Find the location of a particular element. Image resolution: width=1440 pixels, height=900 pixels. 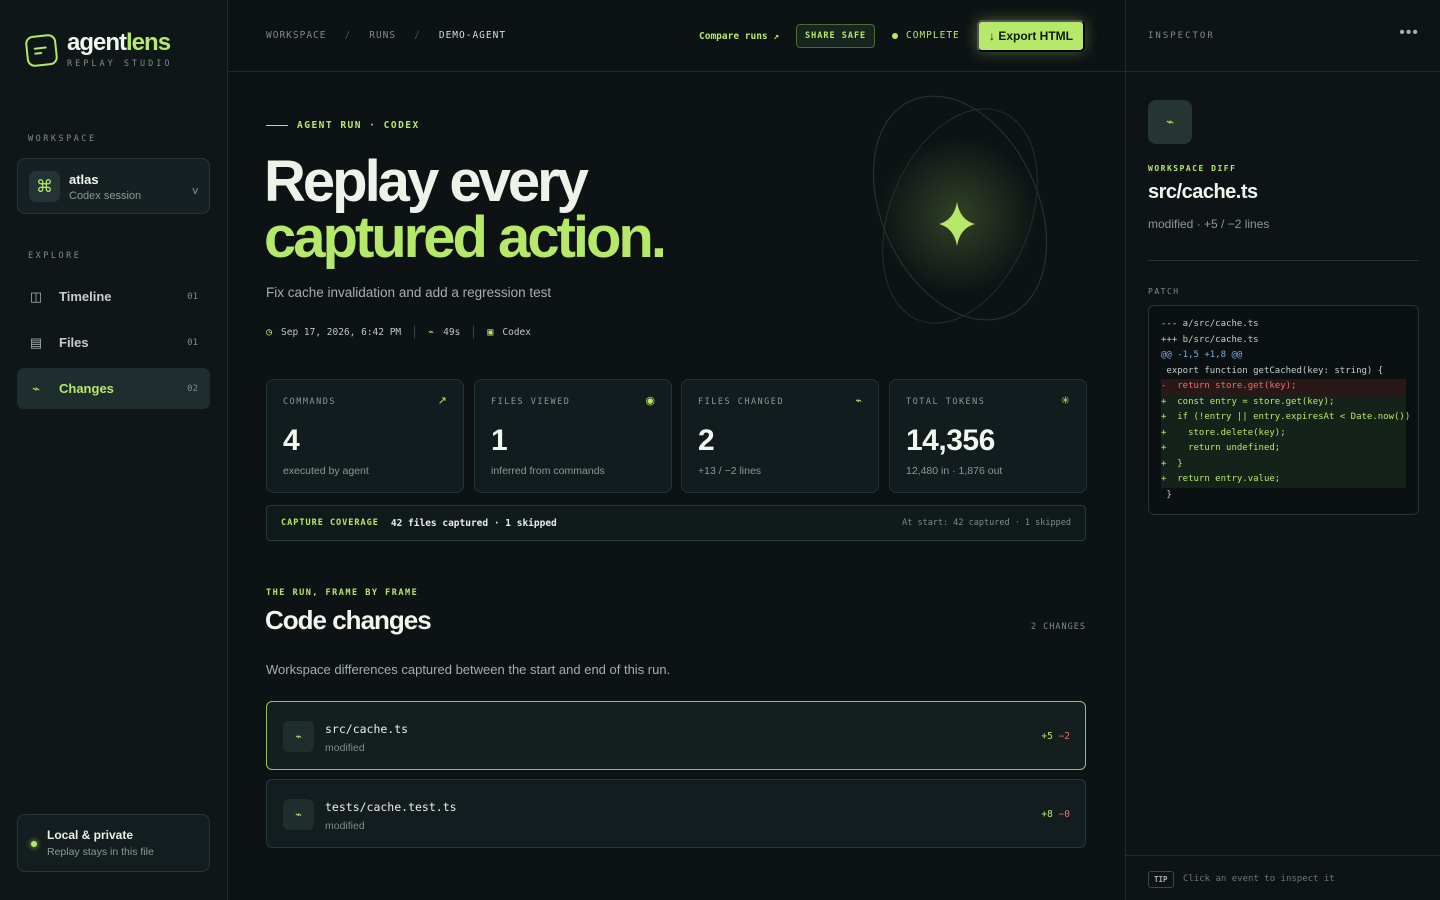

status-dot-icon is located at coordinates (34, 844).